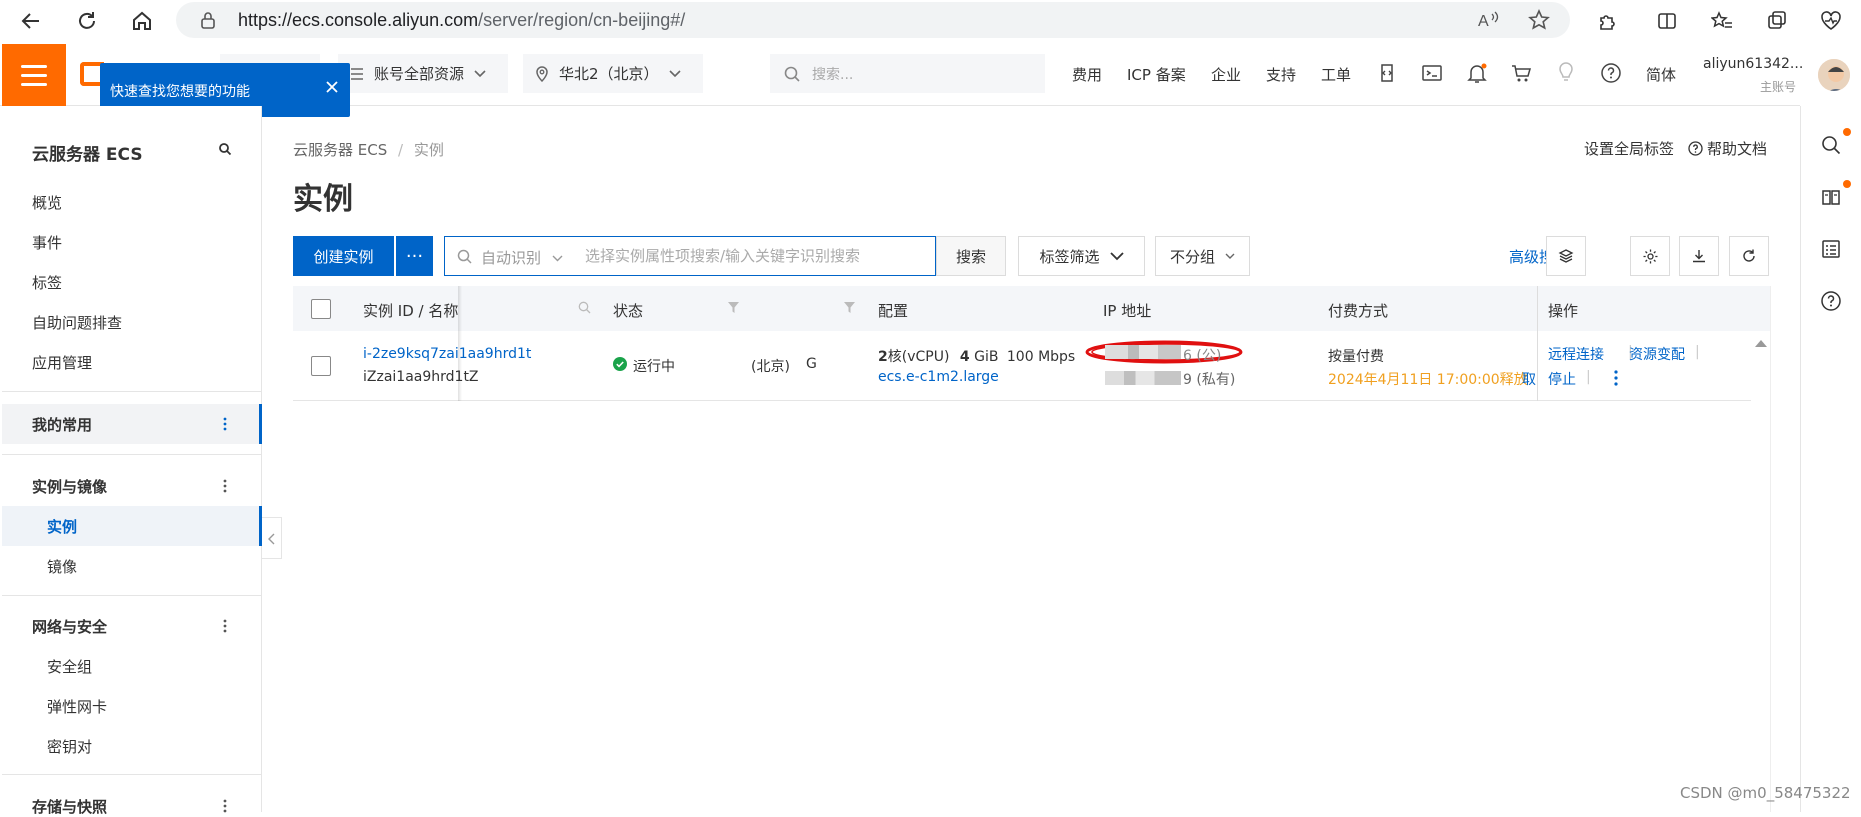  I want to click on settings-button, so click(1650, 256).